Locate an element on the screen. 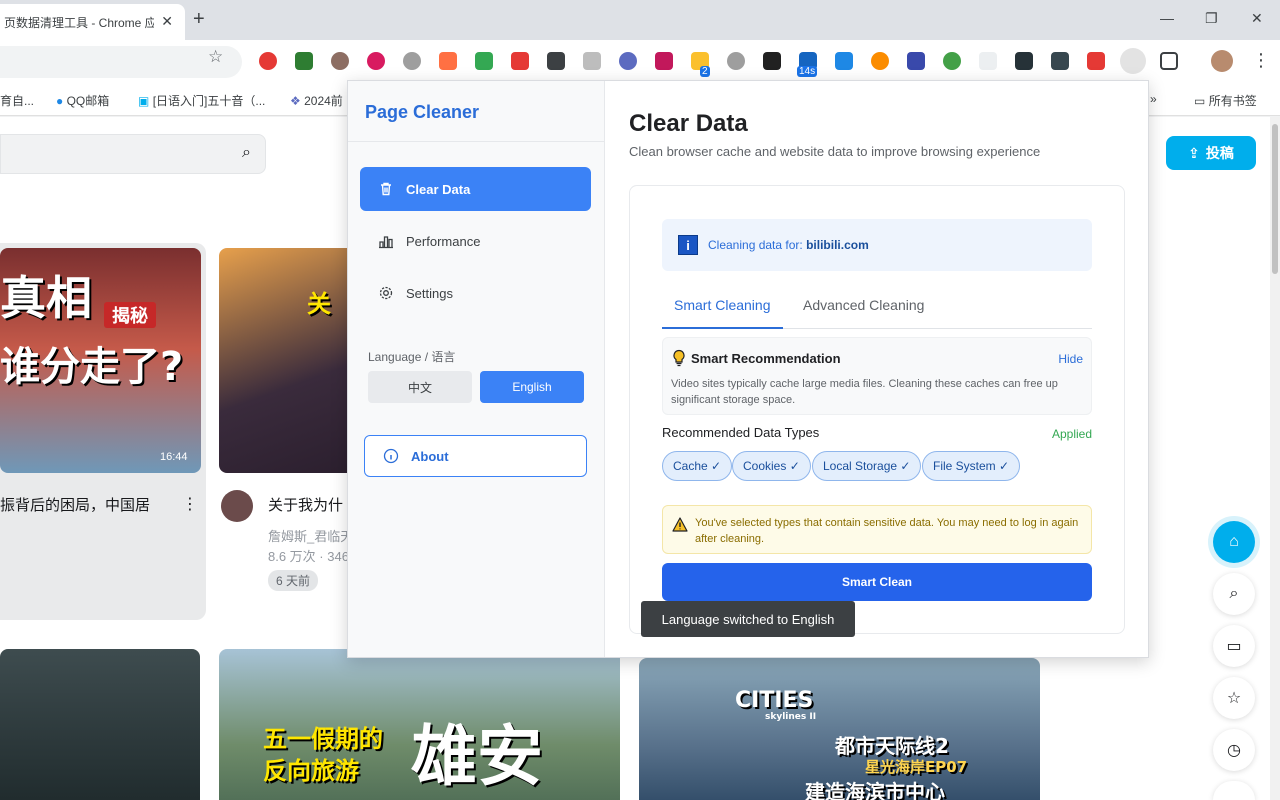 The width and height of the screenshot is (1280, 800). nav-clear-data: Clear Data is located at coordinates (475, 189).